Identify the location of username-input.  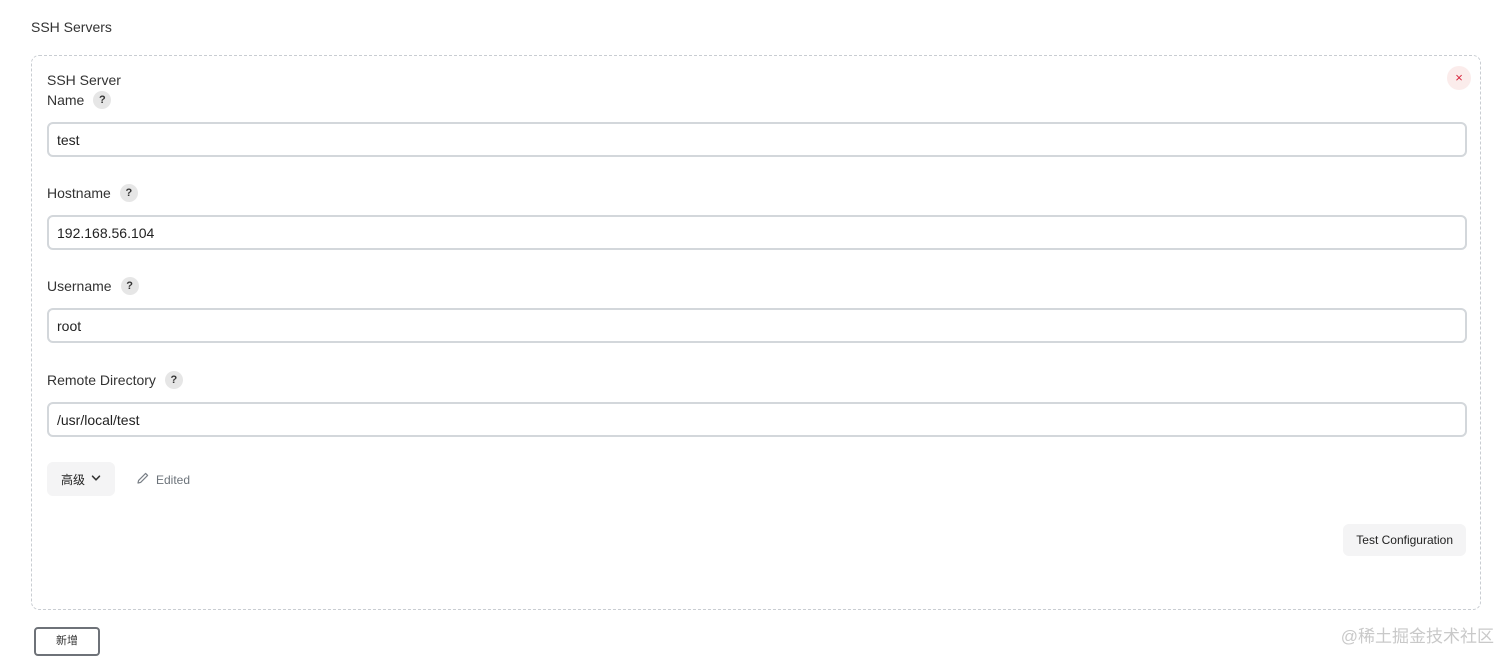
(757, 325).